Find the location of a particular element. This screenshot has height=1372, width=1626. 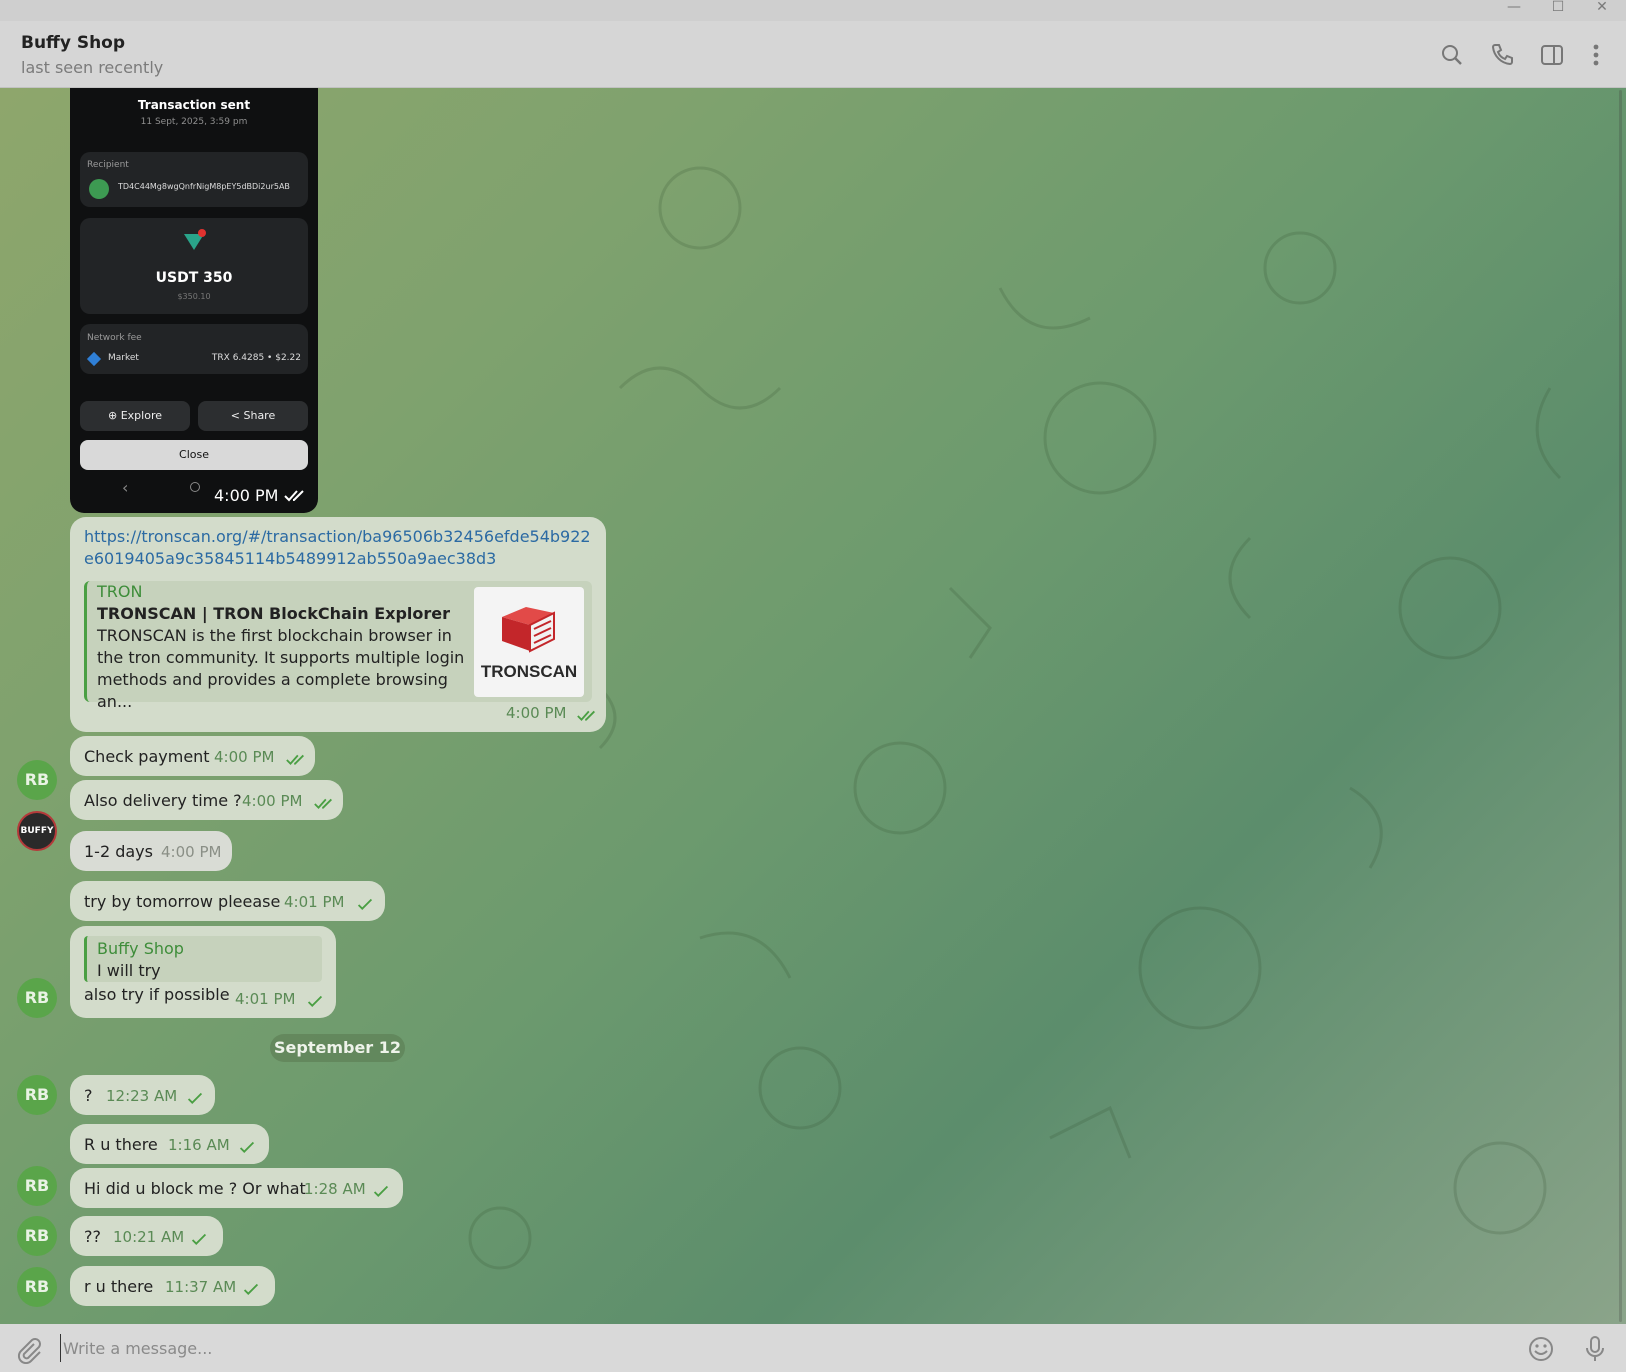

shop-logo-icon: BUFFY is located at coordinates (37, 831).